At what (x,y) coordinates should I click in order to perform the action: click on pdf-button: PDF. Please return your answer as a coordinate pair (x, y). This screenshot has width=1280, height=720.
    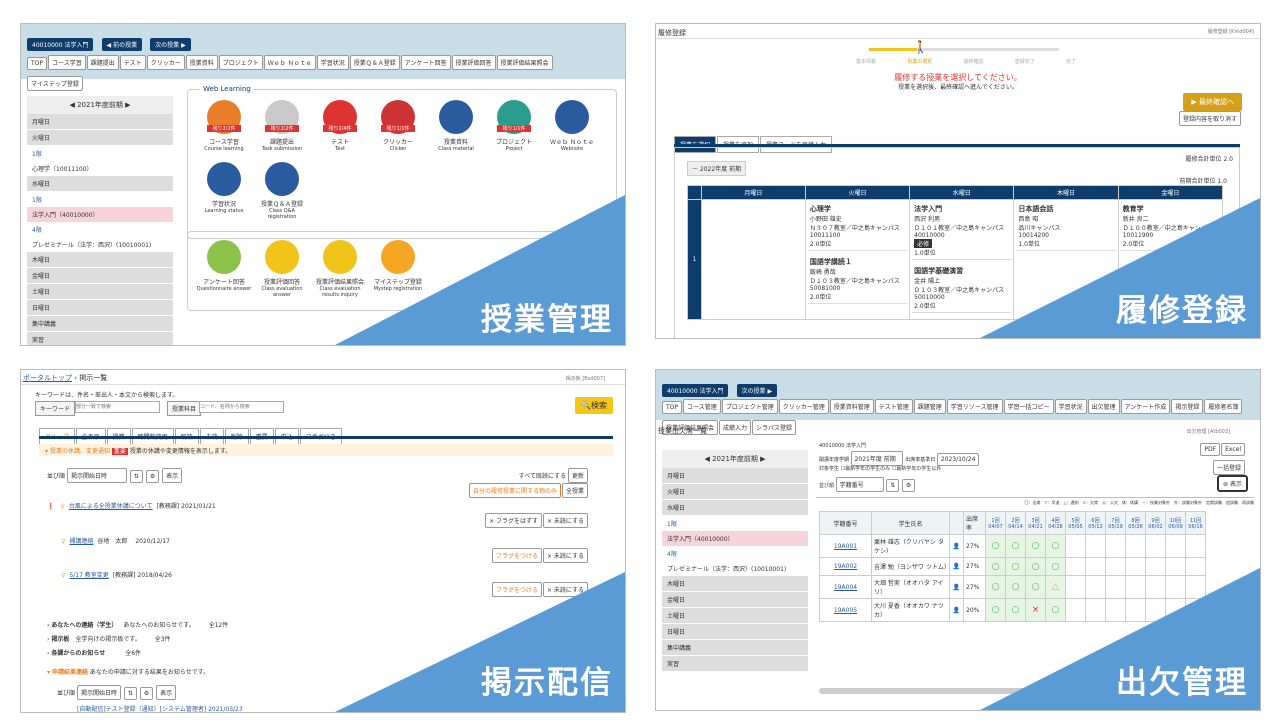
    Looking at the image, I should click on (1210, 449).